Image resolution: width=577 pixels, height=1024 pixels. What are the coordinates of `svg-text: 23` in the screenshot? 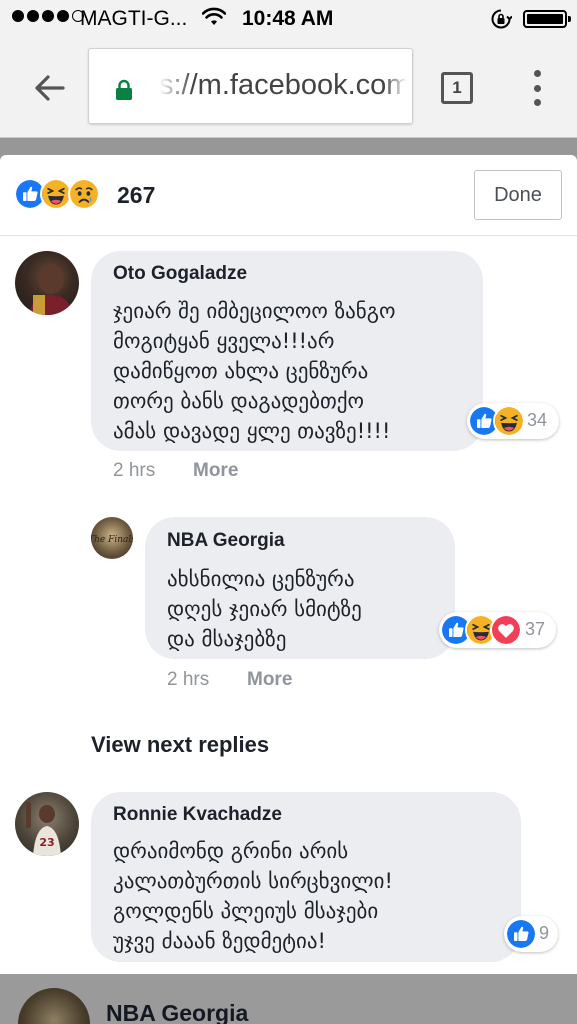 It's located at (46, 842).